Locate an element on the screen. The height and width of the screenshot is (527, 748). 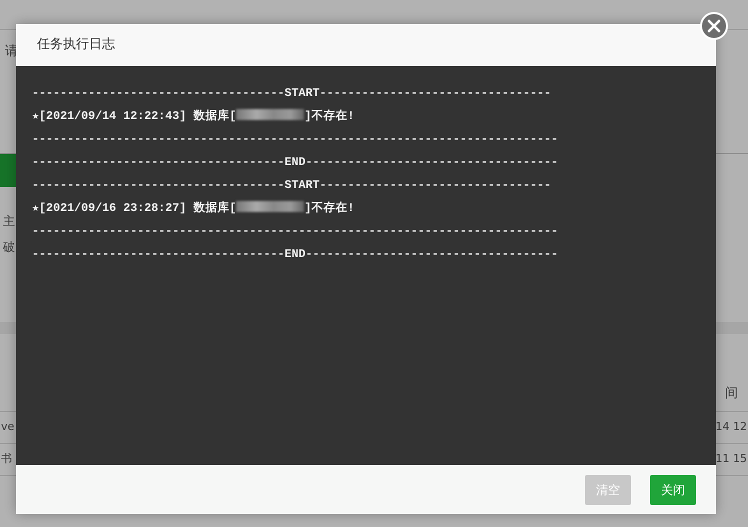
side-text: 破 is located at coordinates (9, 247).